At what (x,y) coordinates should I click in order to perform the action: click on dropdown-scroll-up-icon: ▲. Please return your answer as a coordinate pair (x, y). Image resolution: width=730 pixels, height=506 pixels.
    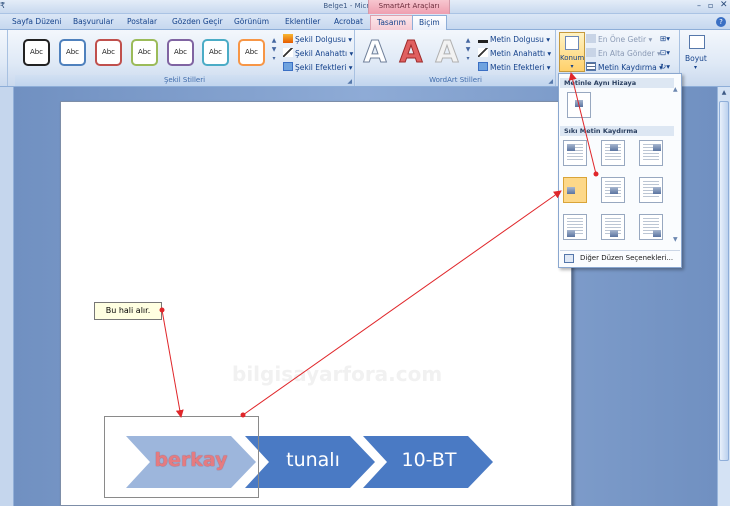
    Looking at the image, I should click on (675, 89).